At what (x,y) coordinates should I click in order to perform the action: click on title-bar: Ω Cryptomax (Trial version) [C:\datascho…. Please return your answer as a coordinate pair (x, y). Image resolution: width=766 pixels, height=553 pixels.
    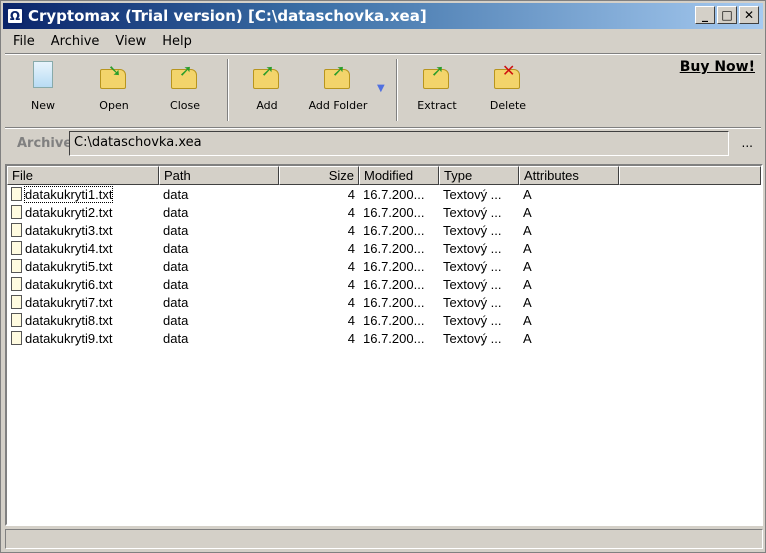
    Looking at the image, I should click on (383, 16).